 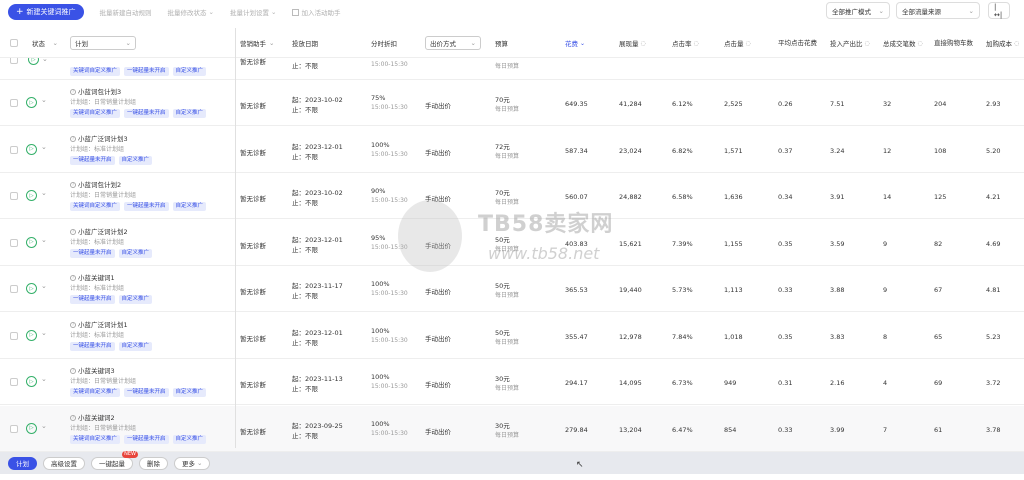 What do you see at coordinates (999, 10) in the screenshot?
I see `column-width-button: |↔|` at bounding box center [999, 10].